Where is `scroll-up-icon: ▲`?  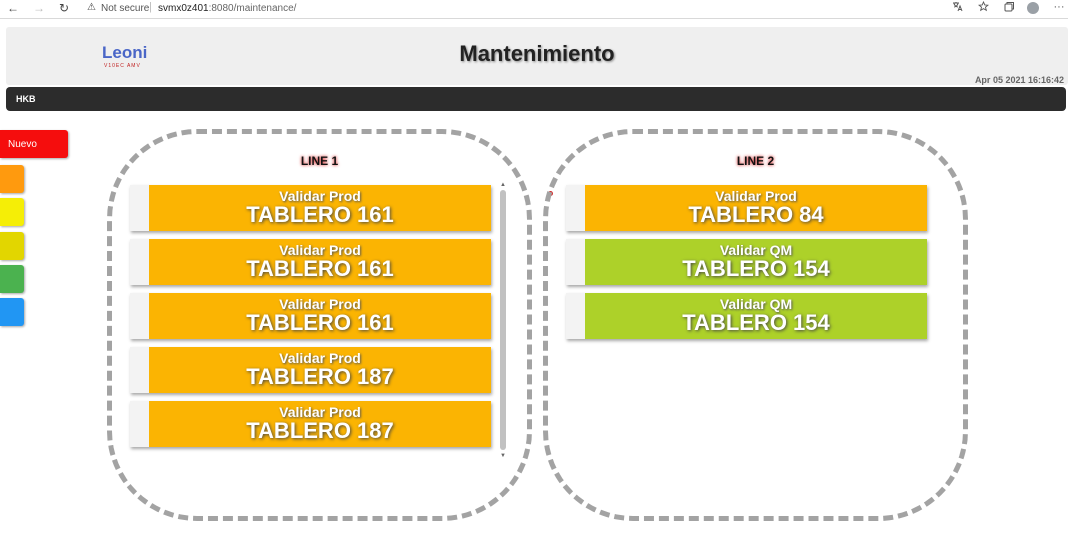 scroll-up-icon: ▲ is located at coordinates (503, 185).